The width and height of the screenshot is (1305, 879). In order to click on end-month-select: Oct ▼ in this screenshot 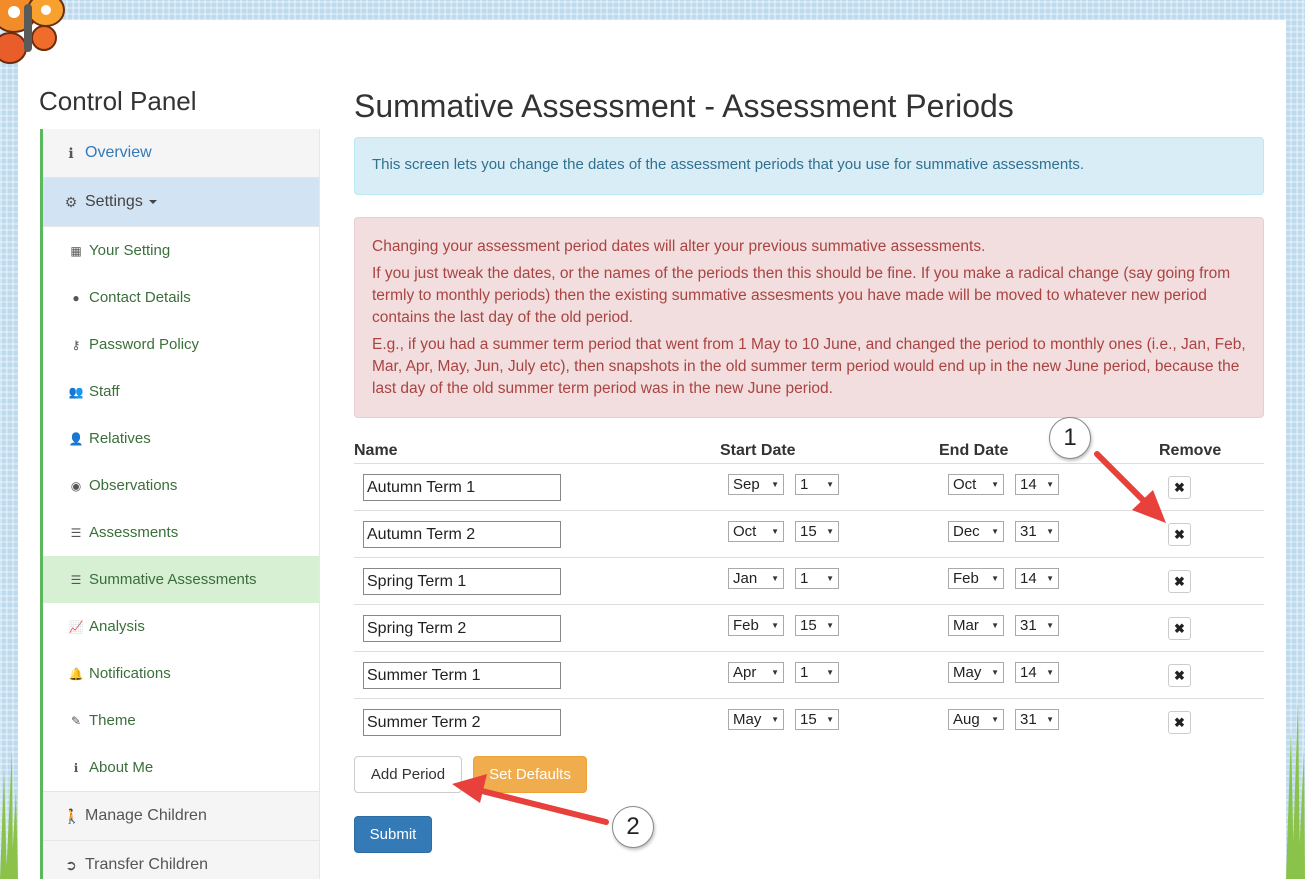, I will do `click(976, 484)`.